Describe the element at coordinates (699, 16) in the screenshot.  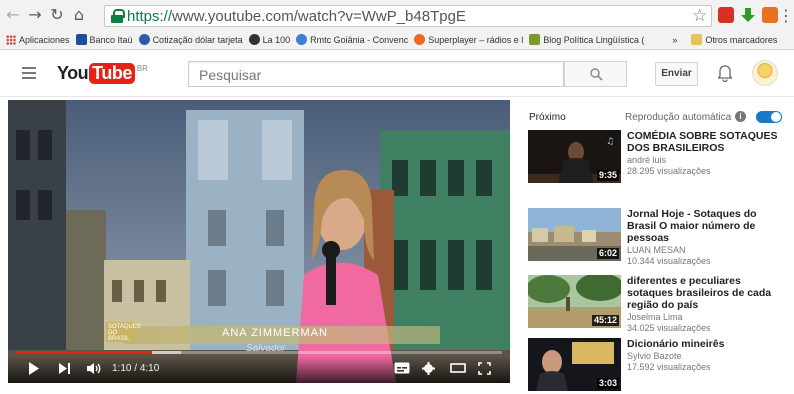
I see `bookmark-star-icon: ☆` at that location.